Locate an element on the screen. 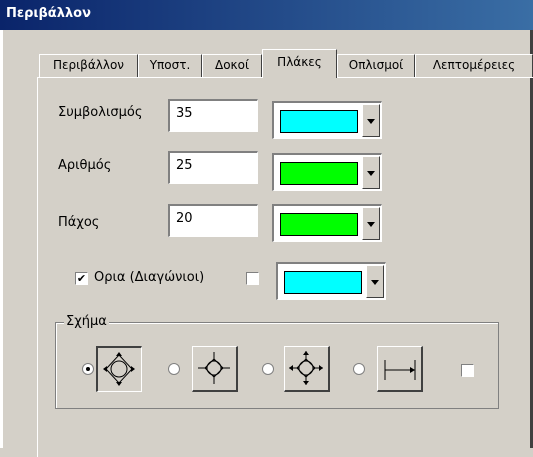  diamond-plain-icon is located at coordinates (214, 368).